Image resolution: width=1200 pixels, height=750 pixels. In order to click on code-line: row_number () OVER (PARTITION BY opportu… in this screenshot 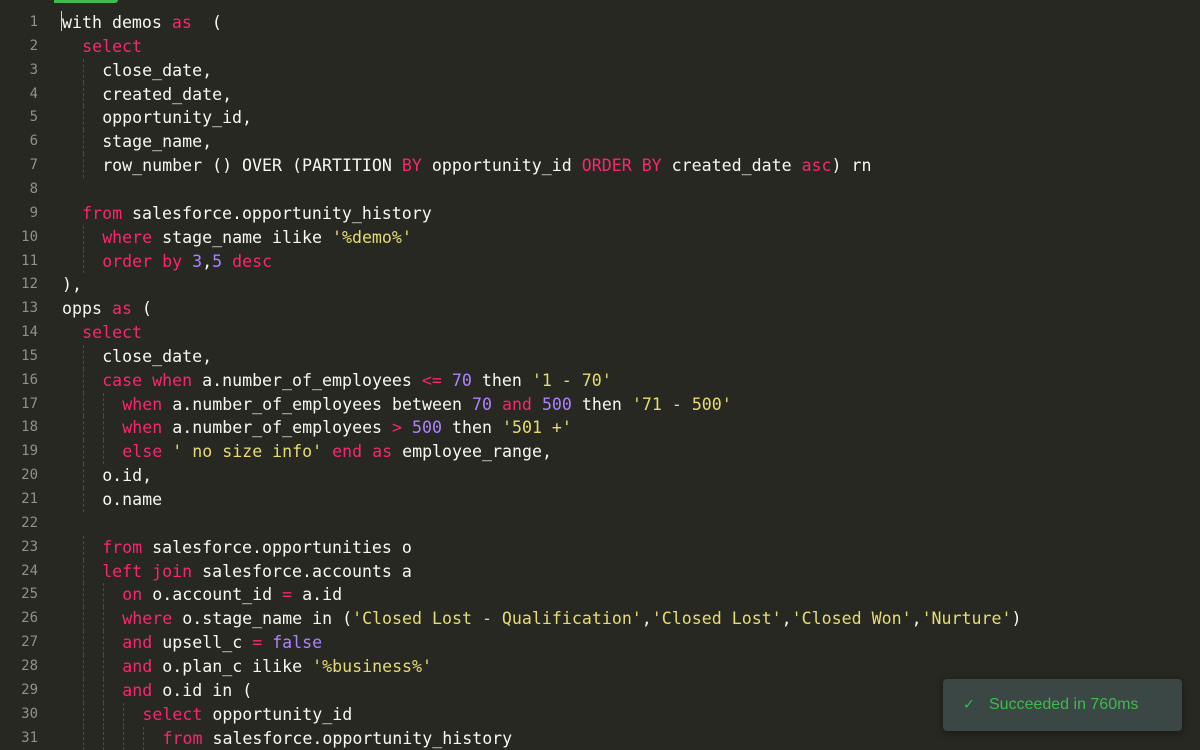, I will do `click(631, 166)`.